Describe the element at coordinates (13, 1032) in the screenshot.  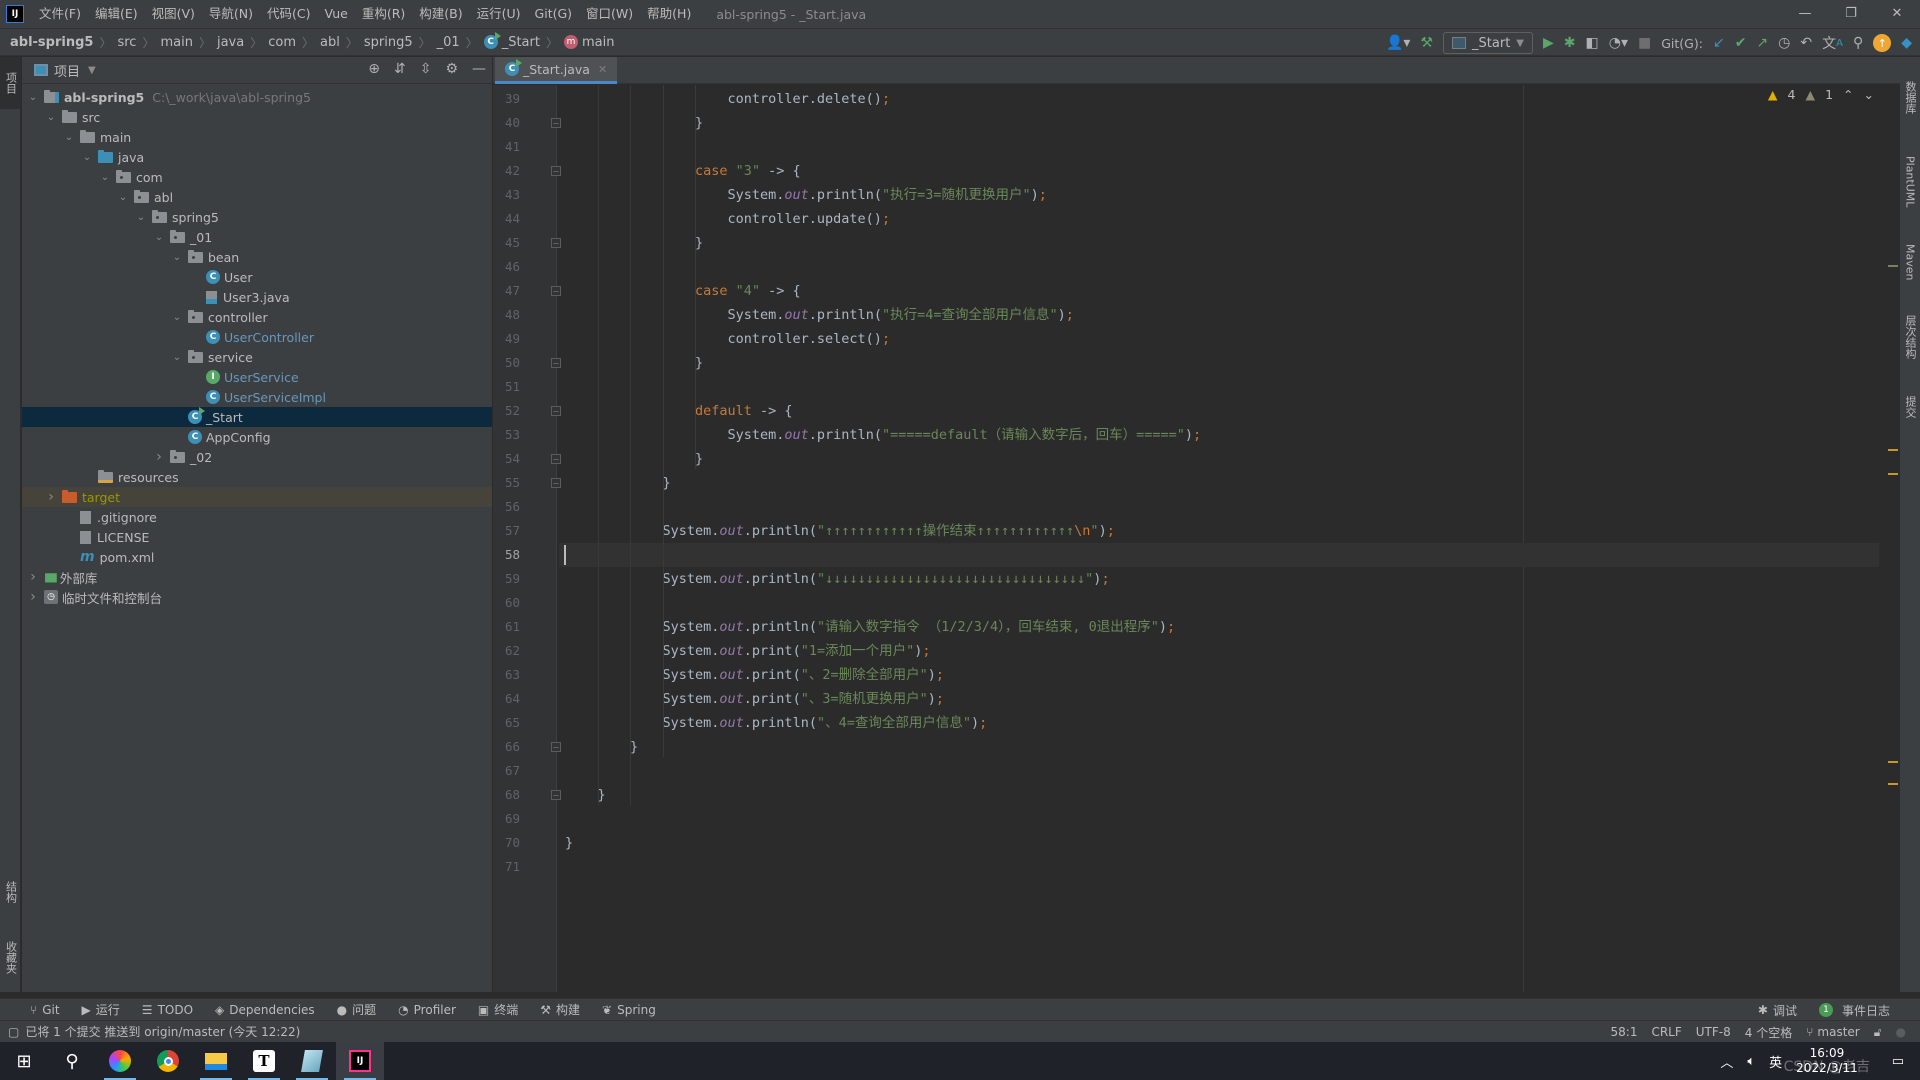
I see `tool-windows-toggle-icon: ▢` at that location.